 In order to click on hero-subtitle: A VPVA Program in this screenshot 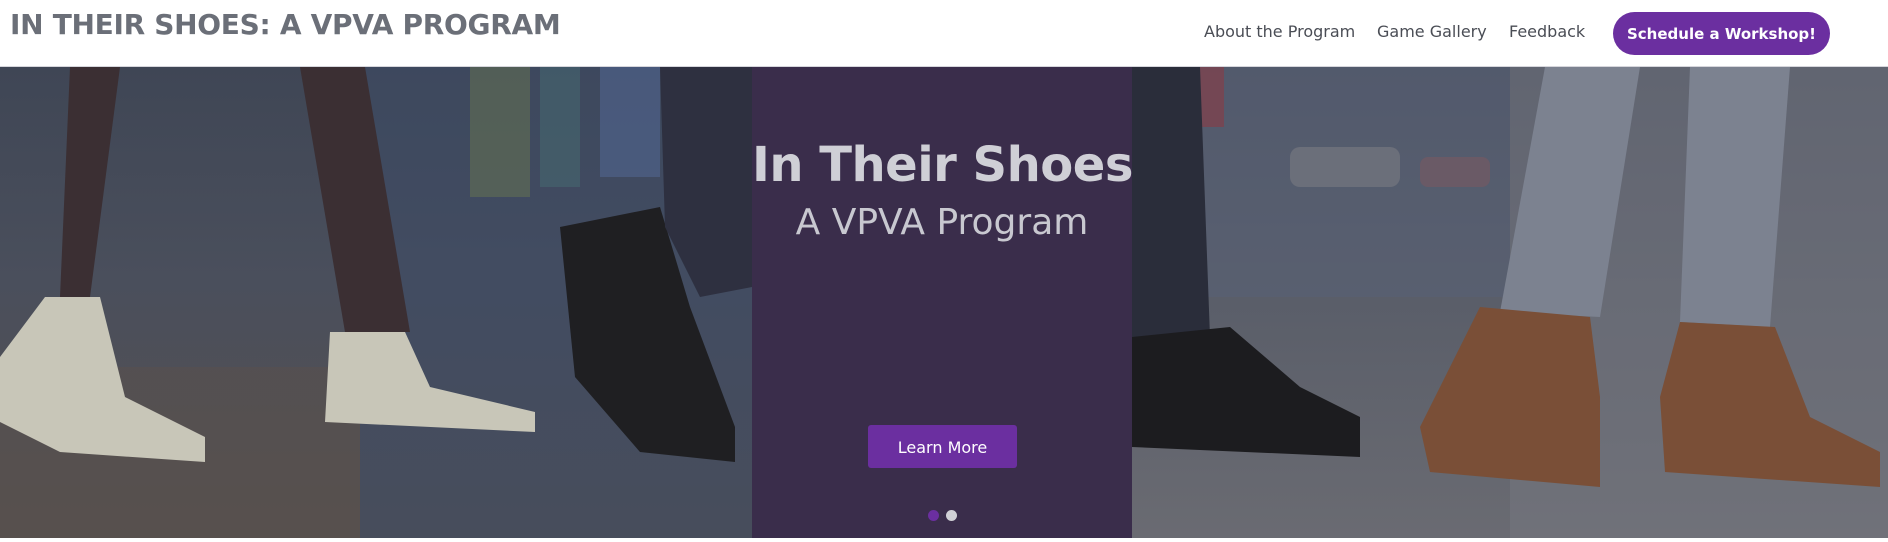, I will do `click(942, 222)`.